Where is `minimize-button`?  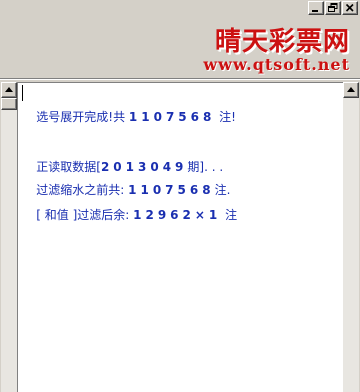 minimize-button is located at coordinates (316, 8).